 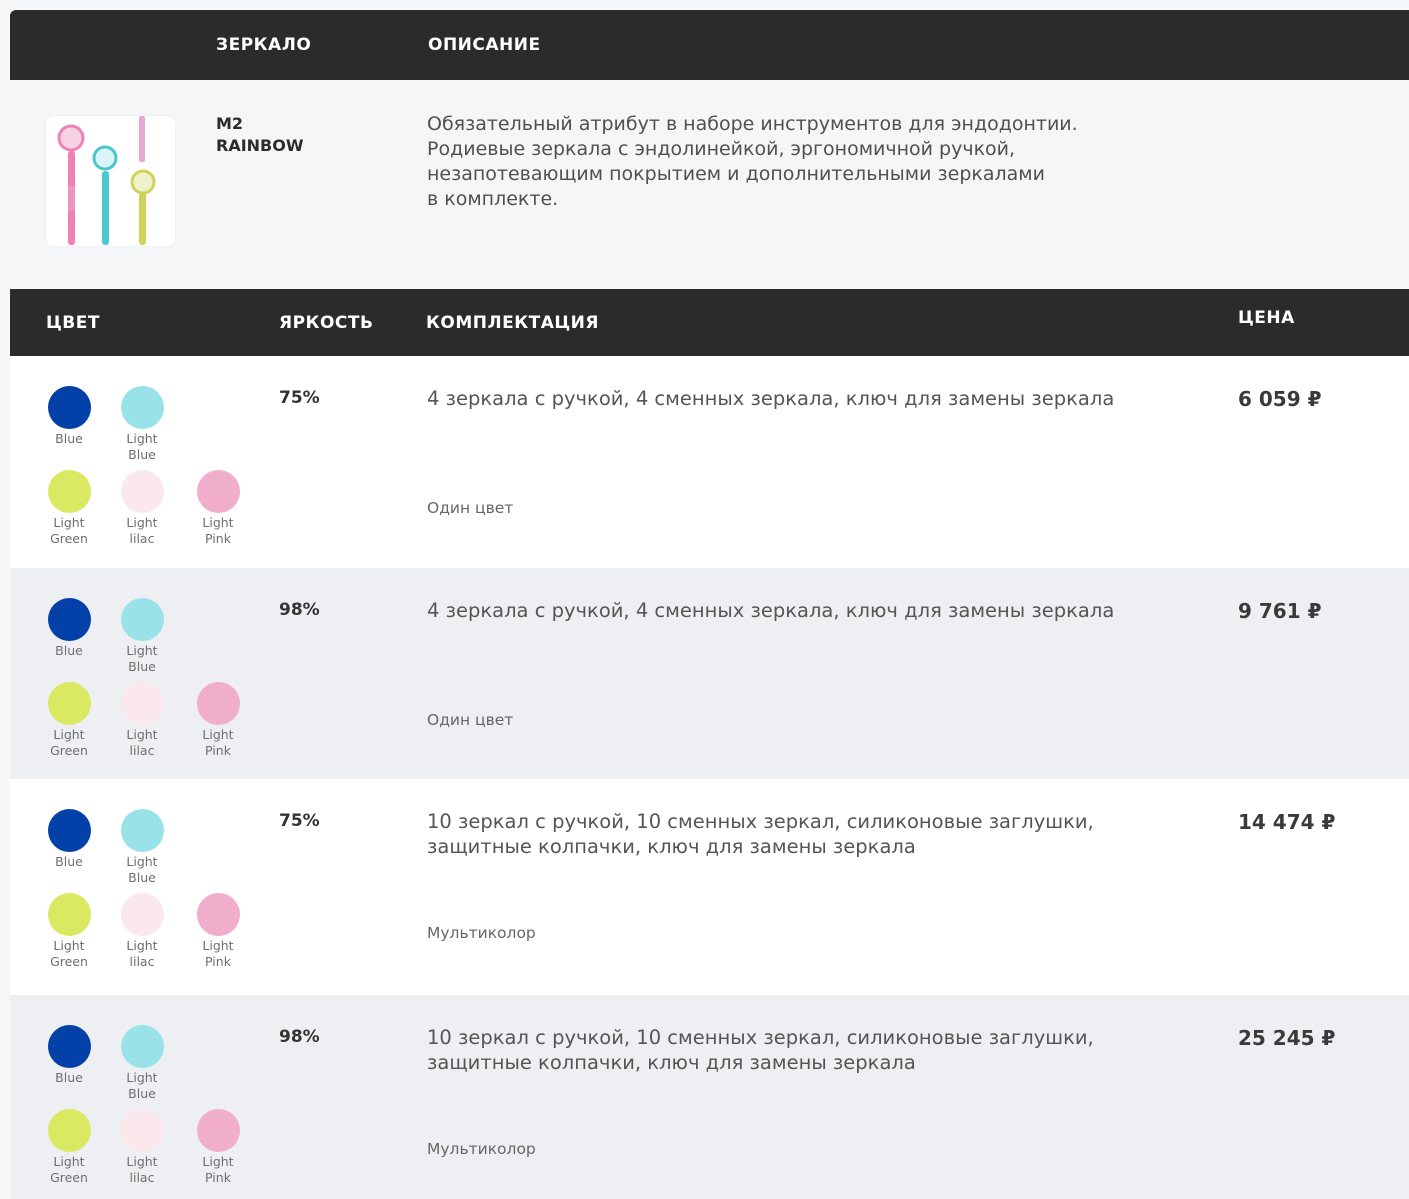 What do you see at coordinates (260, 134) in the screenshot?
I see `product-model: M2 RAINBOW` at bounding box center [260, 134].